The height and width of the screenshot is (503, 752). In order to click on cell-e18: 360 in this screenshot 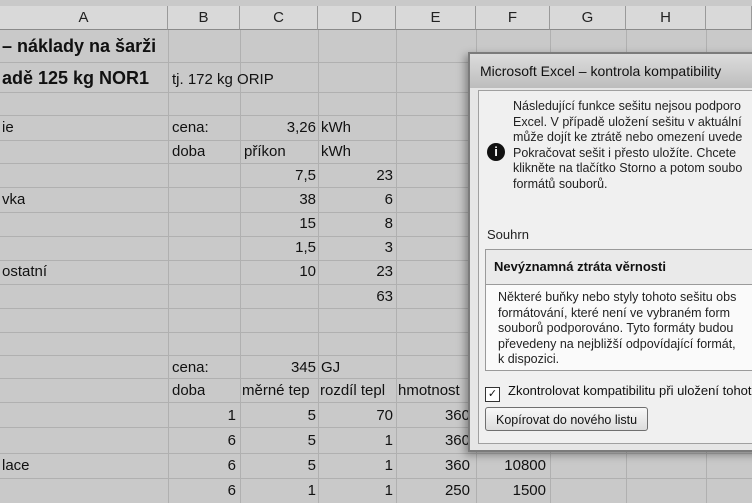, I will do `click(434, 466)`.